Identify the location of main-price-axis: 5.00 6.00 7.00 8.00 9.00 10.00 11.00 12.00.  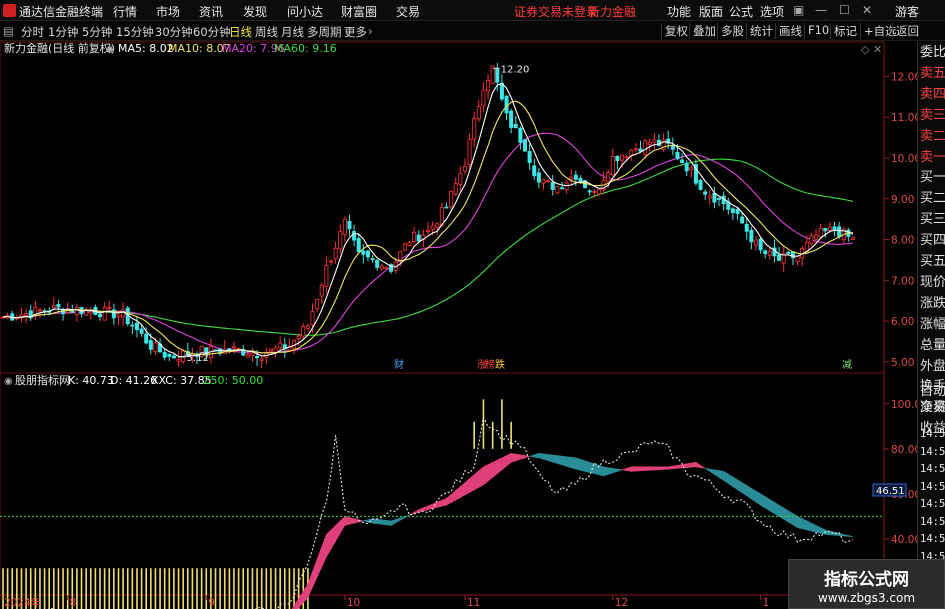
(900, 220).